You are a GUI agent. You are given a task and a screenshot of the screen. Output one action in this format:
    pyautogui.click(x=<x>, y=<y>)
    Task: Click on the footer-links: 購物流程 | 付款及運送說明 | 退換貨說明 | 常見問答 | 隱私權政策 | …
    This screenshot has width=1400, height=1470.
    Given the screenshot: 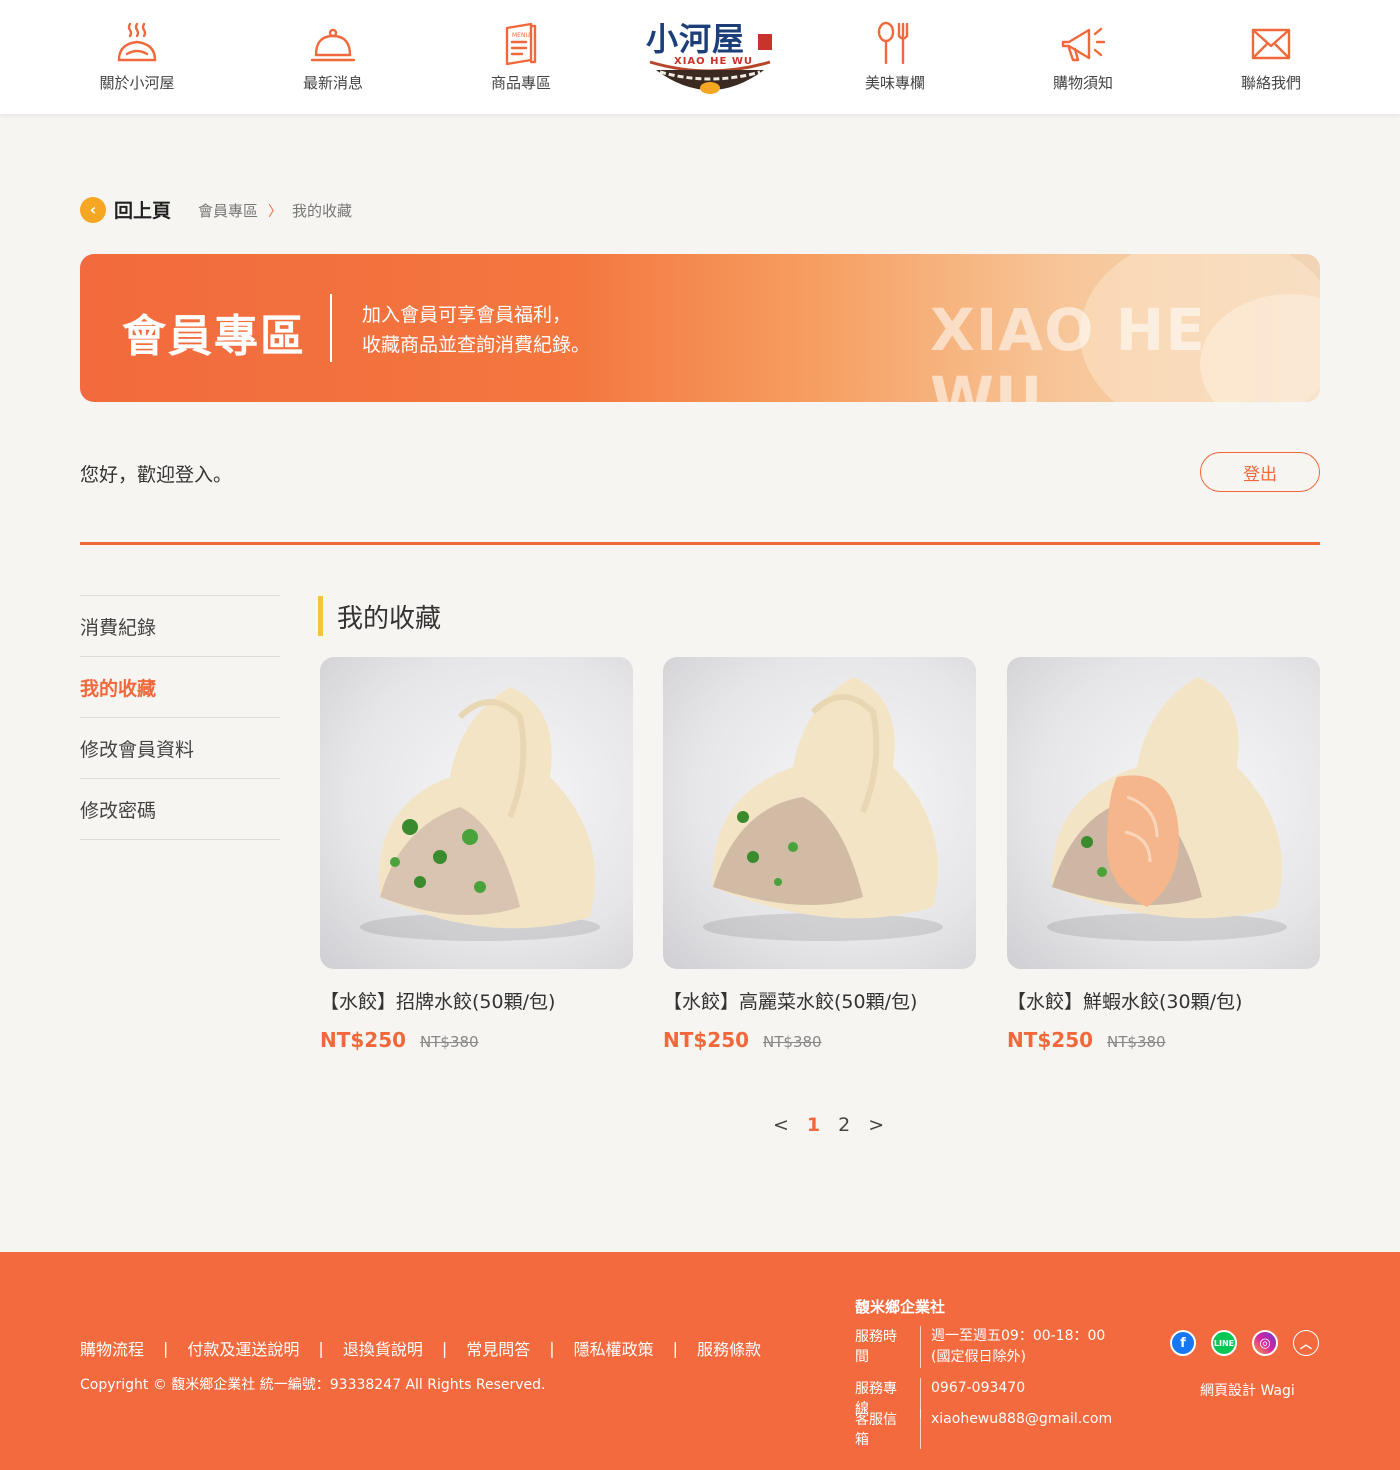 What is the action you would take?
    pyautogui.click(x=420, y=1348)
    